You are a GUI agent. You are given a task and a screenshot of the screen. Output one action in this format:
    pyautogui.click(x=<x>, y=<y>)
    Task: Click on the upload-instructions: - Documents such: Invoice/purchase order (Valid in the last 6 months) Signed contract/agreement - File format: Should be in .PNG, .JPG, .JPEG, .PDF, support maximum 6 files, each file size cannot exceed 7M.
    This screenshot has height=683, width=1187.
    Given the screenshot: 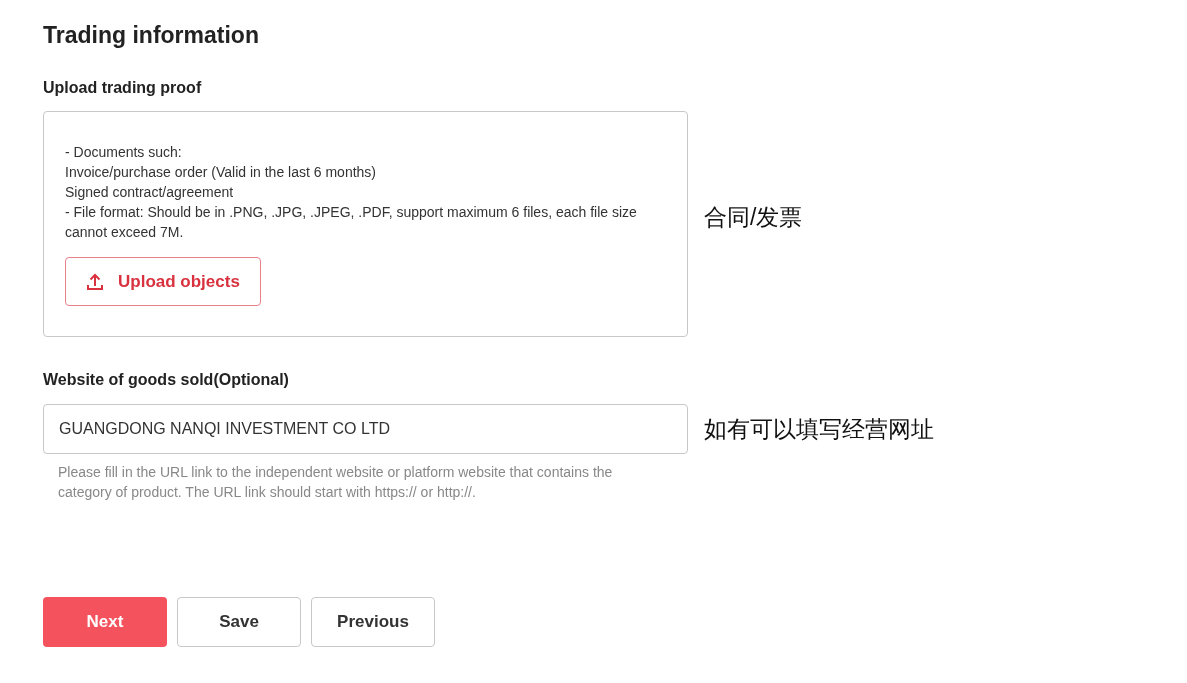 What is the action you would take?
    pyautogui.click(x=351, y=192)
    